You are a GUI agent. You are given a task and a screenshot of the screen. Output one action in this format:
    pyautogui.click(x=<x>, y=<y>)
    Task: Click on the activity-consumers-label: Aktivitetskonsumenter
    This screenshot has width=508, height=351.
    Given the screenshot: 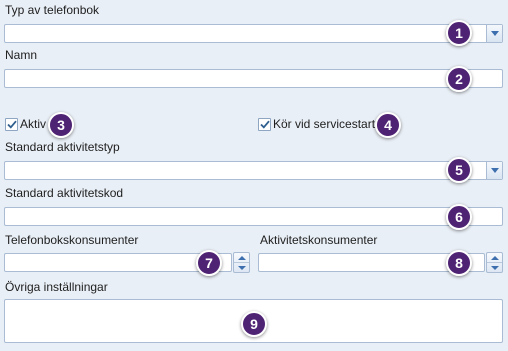 What is the action you would take?
    pyautogui.click(x=319, y=240)
    